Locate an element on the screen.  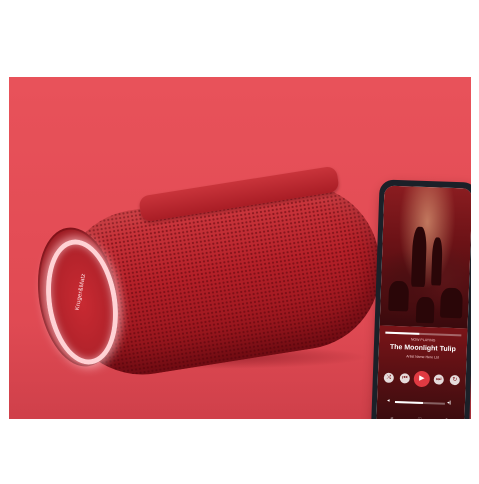
now-playing-label: NOW PLAYING is located at coordinates (423, 340).